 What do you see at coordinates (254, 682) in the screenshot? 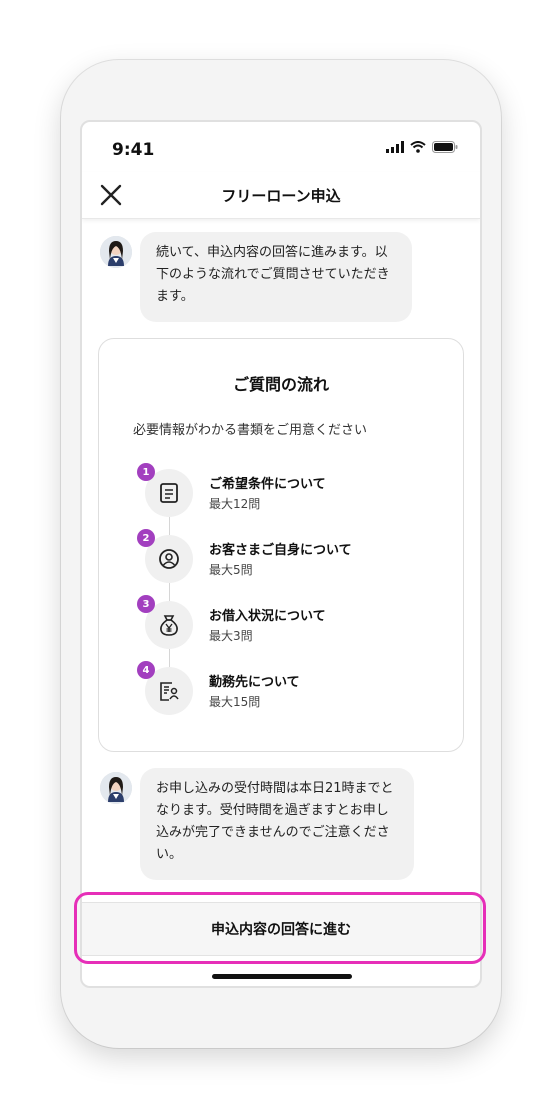
I see `step-title: 勤務先について` at bounding box center [254, 682].